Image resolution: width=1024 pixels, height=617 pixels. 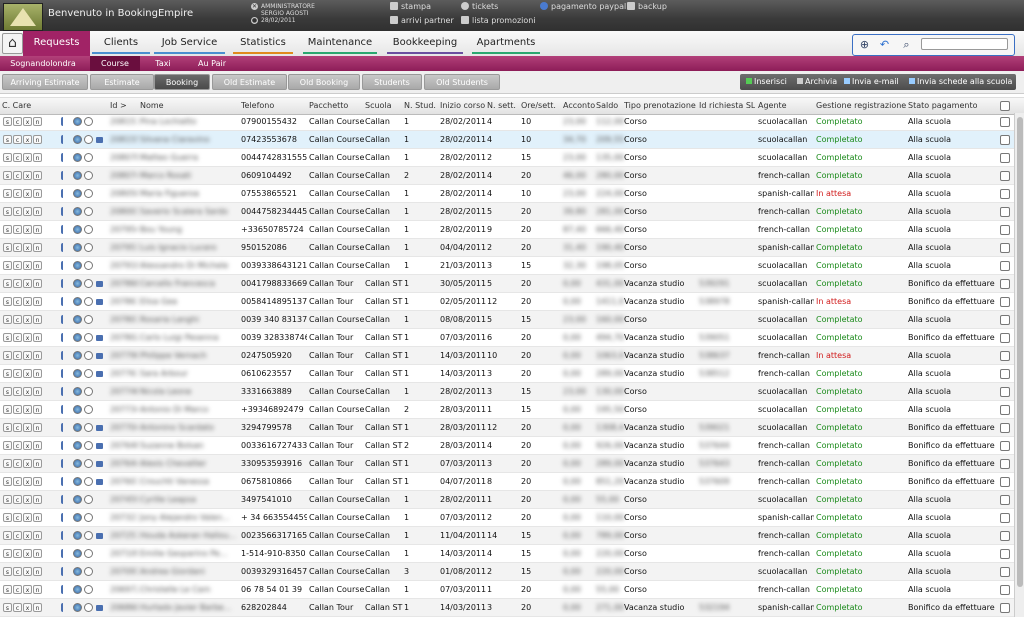 I want to click on col-saldo: Saldo, so click(x=607, y=106).